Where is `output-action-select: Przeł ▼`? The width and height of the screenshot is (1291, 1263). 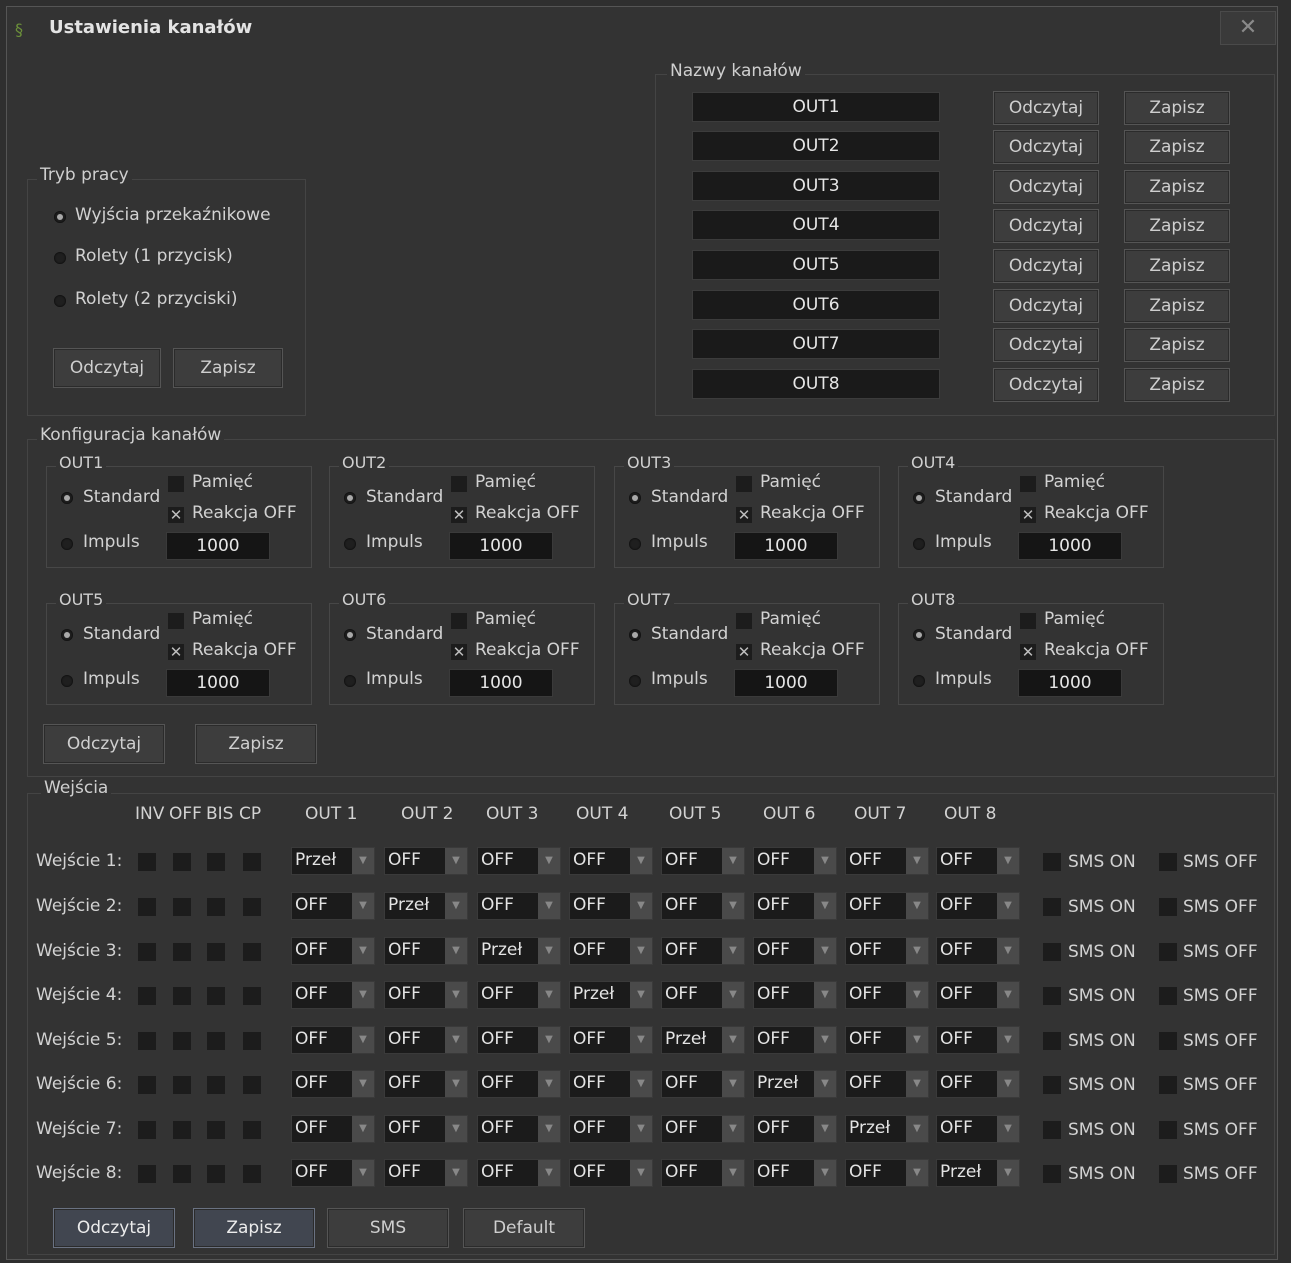 output-action-select: Przeł ▼ is located at coordinates (426, 906).